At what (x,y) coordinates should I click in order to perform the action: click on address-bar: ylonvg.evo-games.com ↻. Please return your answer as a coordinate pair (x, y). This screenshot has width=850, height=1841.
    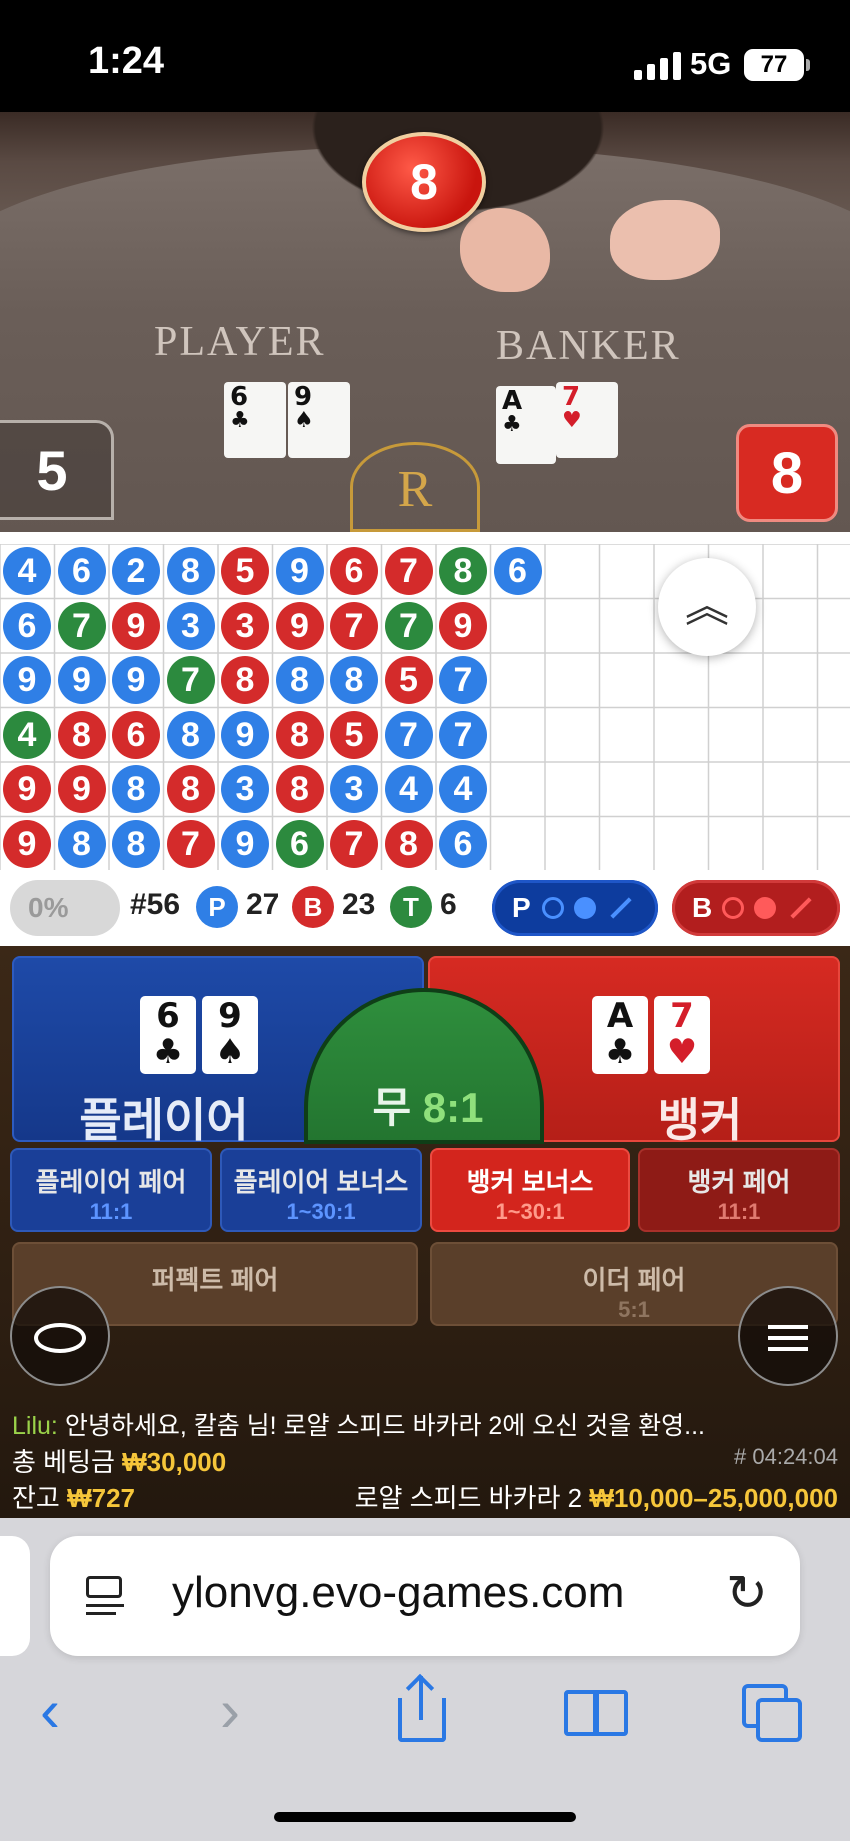
    Looking at the image, I should click on (425, 1596).